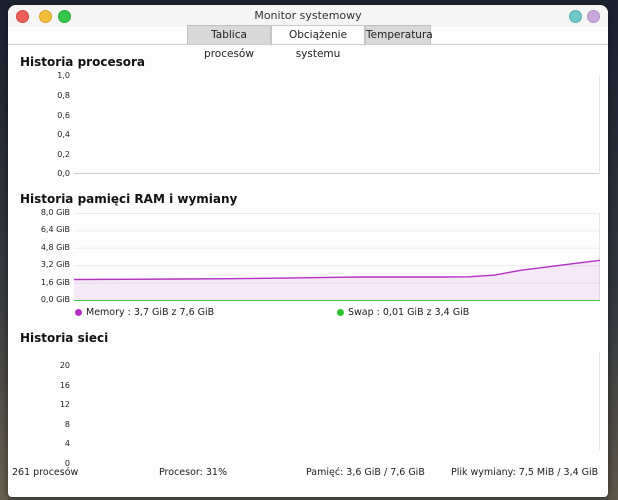 The width and height of the screenshot is (618, 500). Describe the element at coordinates (193, 472) in the screenshot. I see `status-cpu: Procesor: 31%` at that location.